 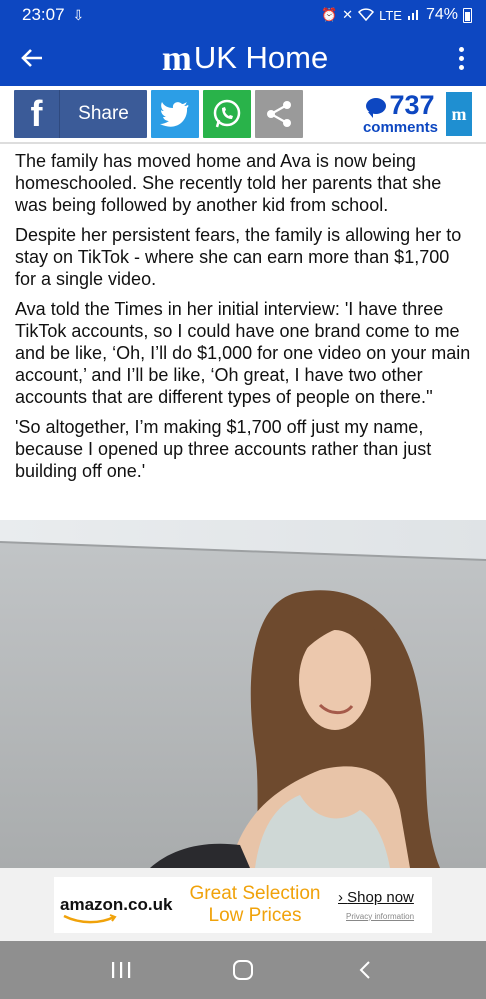 What do you see at coordinates (78, 14) in the screenshot?
I see `download-icon: ⇩` at bounding box center [78, 14].